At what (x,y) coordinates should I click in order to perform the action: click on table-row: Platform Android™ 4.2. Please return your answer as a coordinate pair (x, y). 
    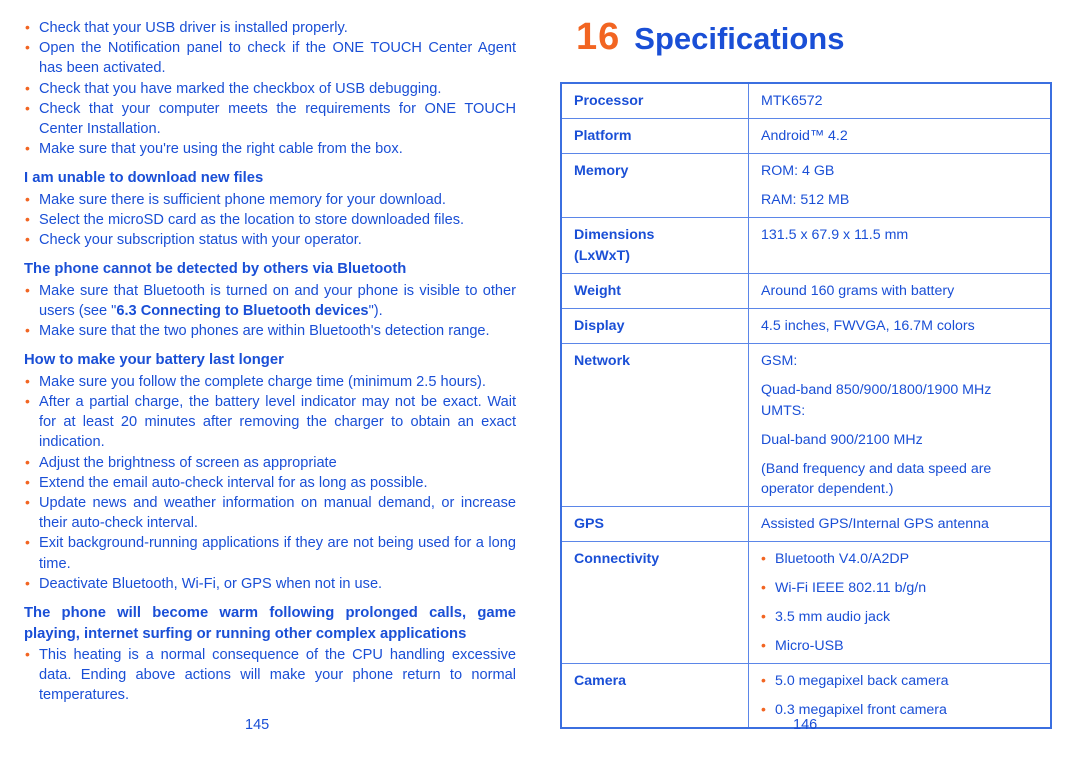
    Looking at the image, I should click on (806, 136).